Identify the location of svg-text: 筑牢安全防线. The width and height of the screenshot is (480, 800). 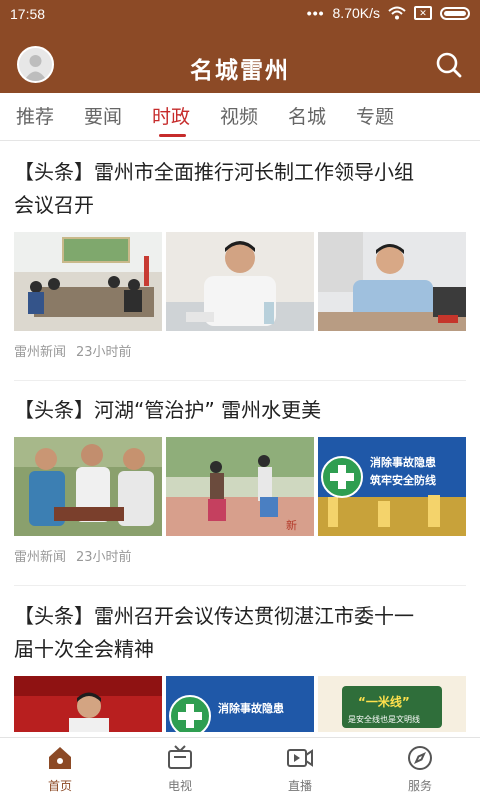
(403, 480).